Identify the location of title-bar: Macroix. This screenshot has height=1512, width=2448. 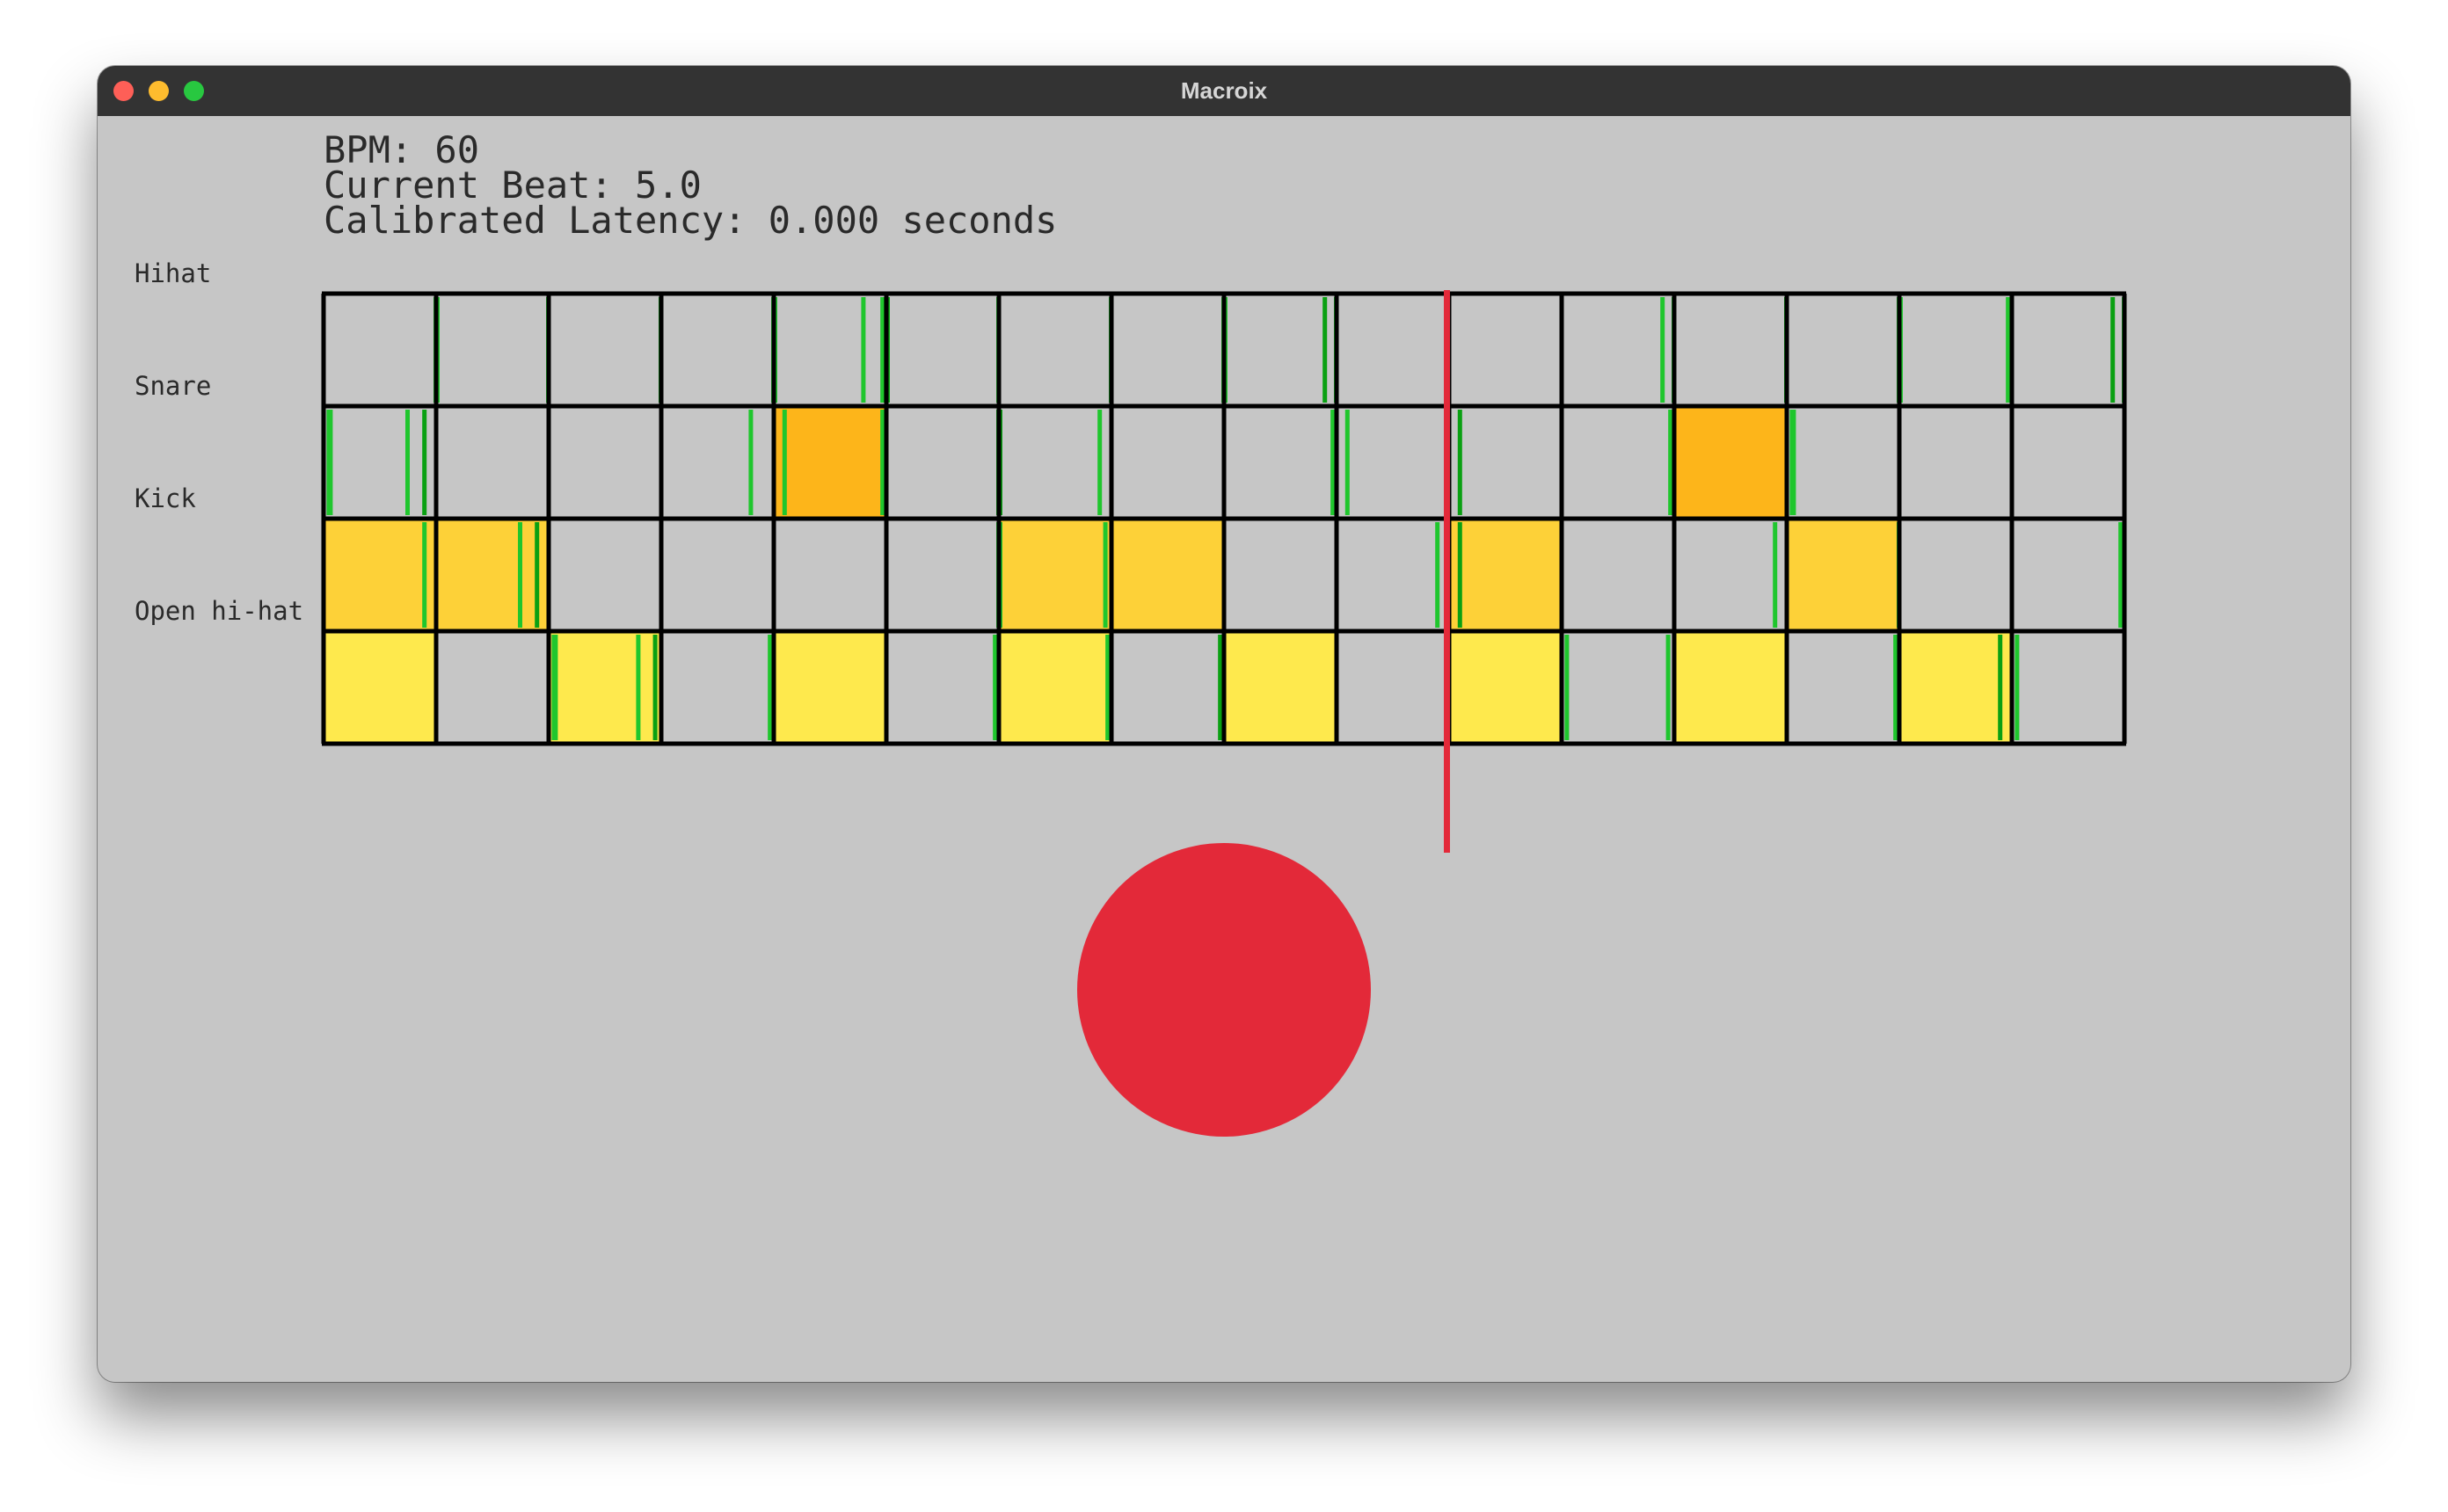
(1224, 91).